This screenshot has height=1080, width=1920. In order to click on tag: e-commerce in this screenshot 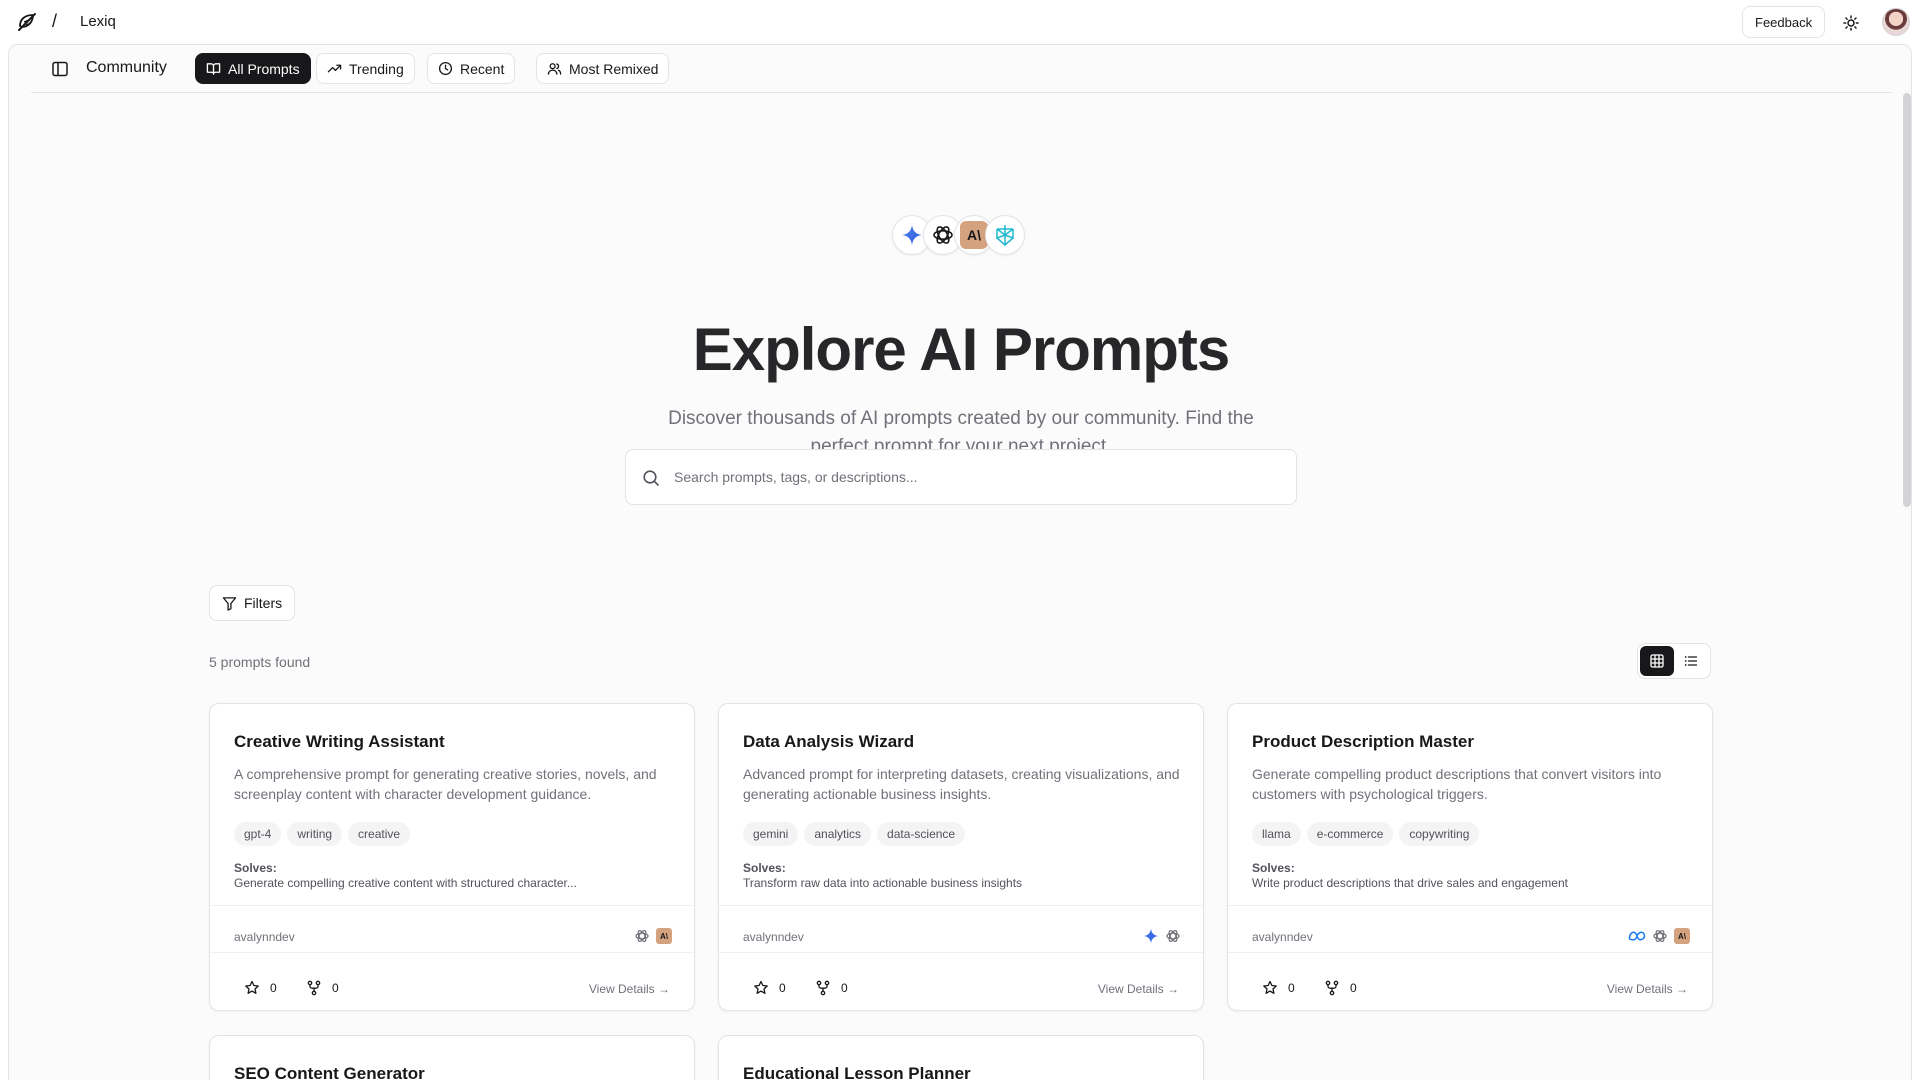, I will do `click(1350, 834)`.